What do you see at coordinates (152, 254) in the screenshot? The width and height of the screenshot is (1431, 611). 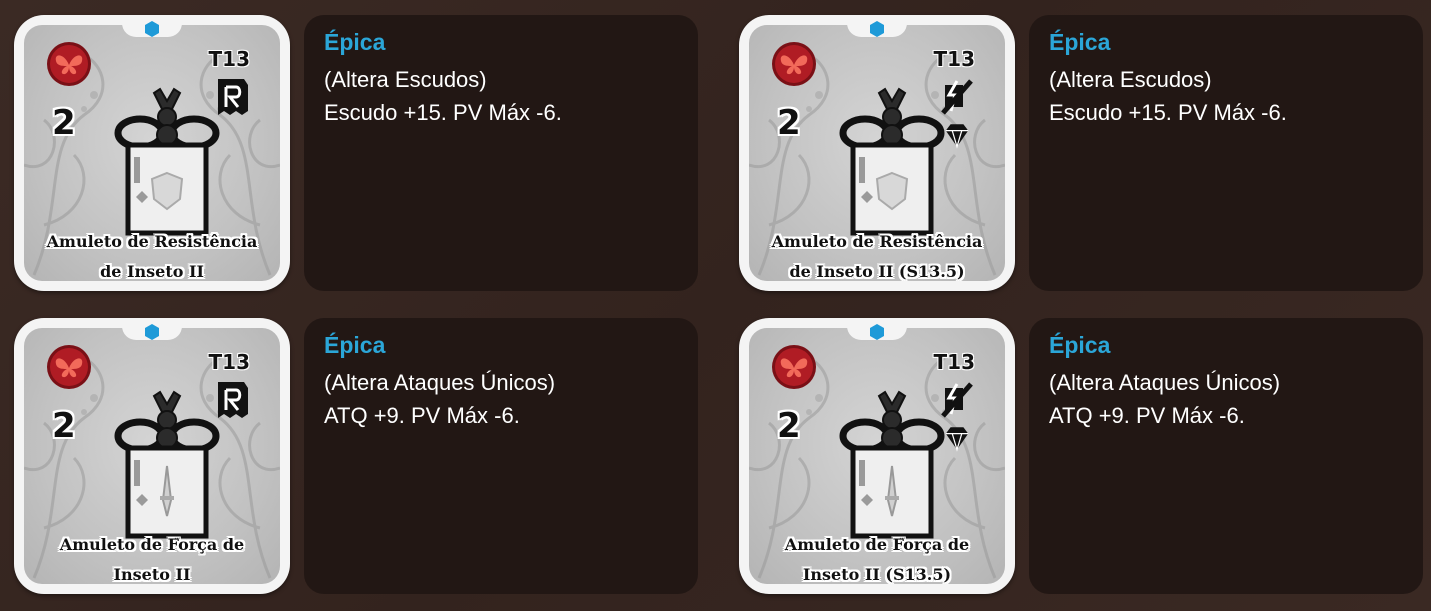 I see `card-name: Amuleto de Resistência de Inseto II` at bounding box center [152, 254].